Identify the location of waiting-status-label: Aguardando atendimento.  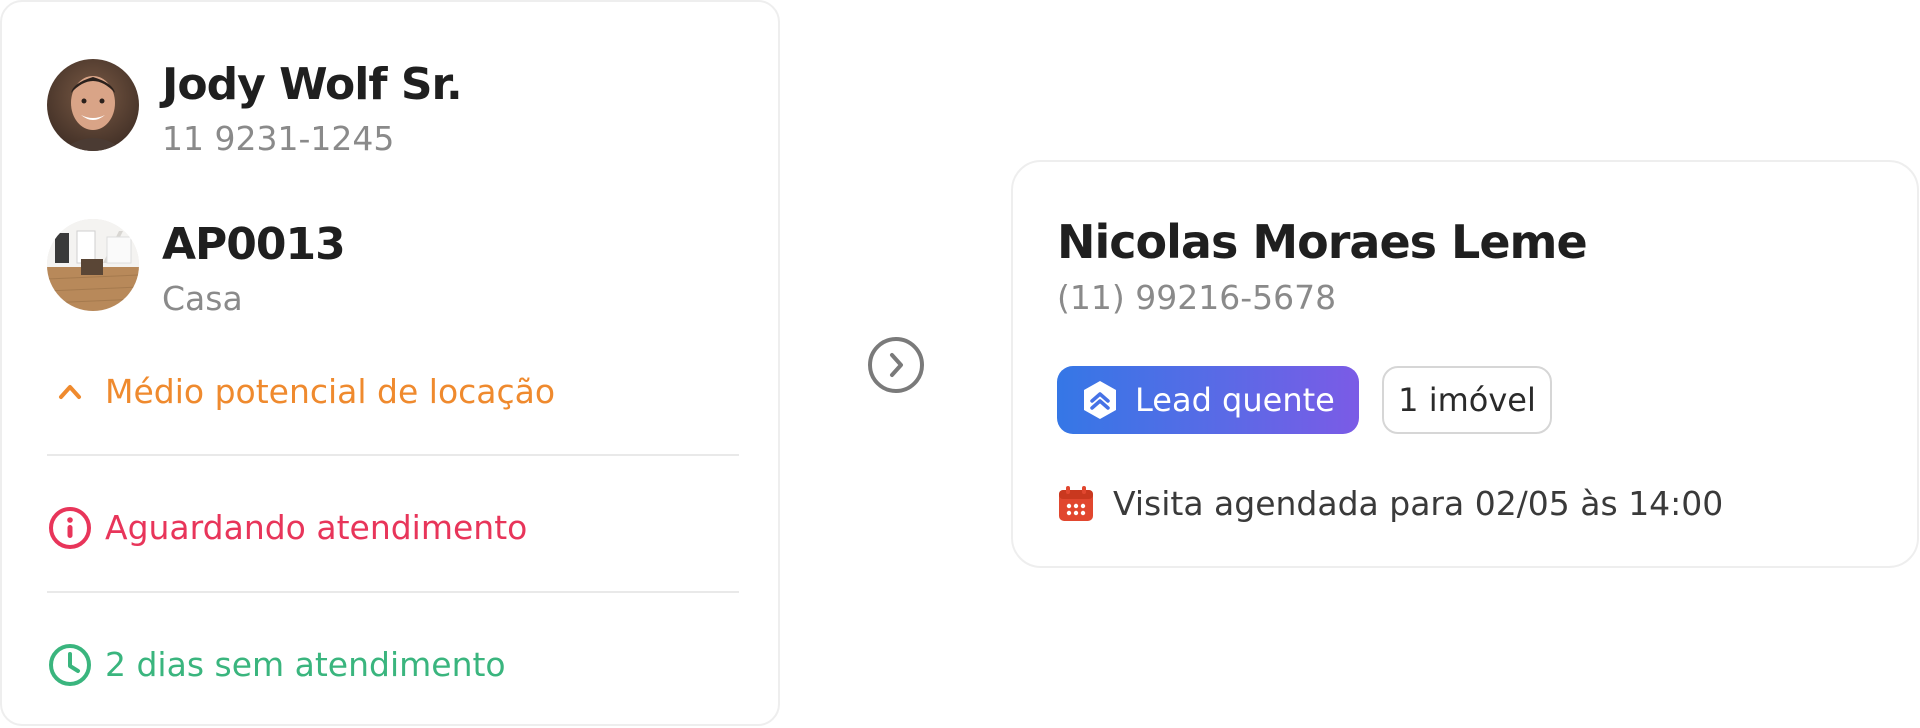
(316, 527).